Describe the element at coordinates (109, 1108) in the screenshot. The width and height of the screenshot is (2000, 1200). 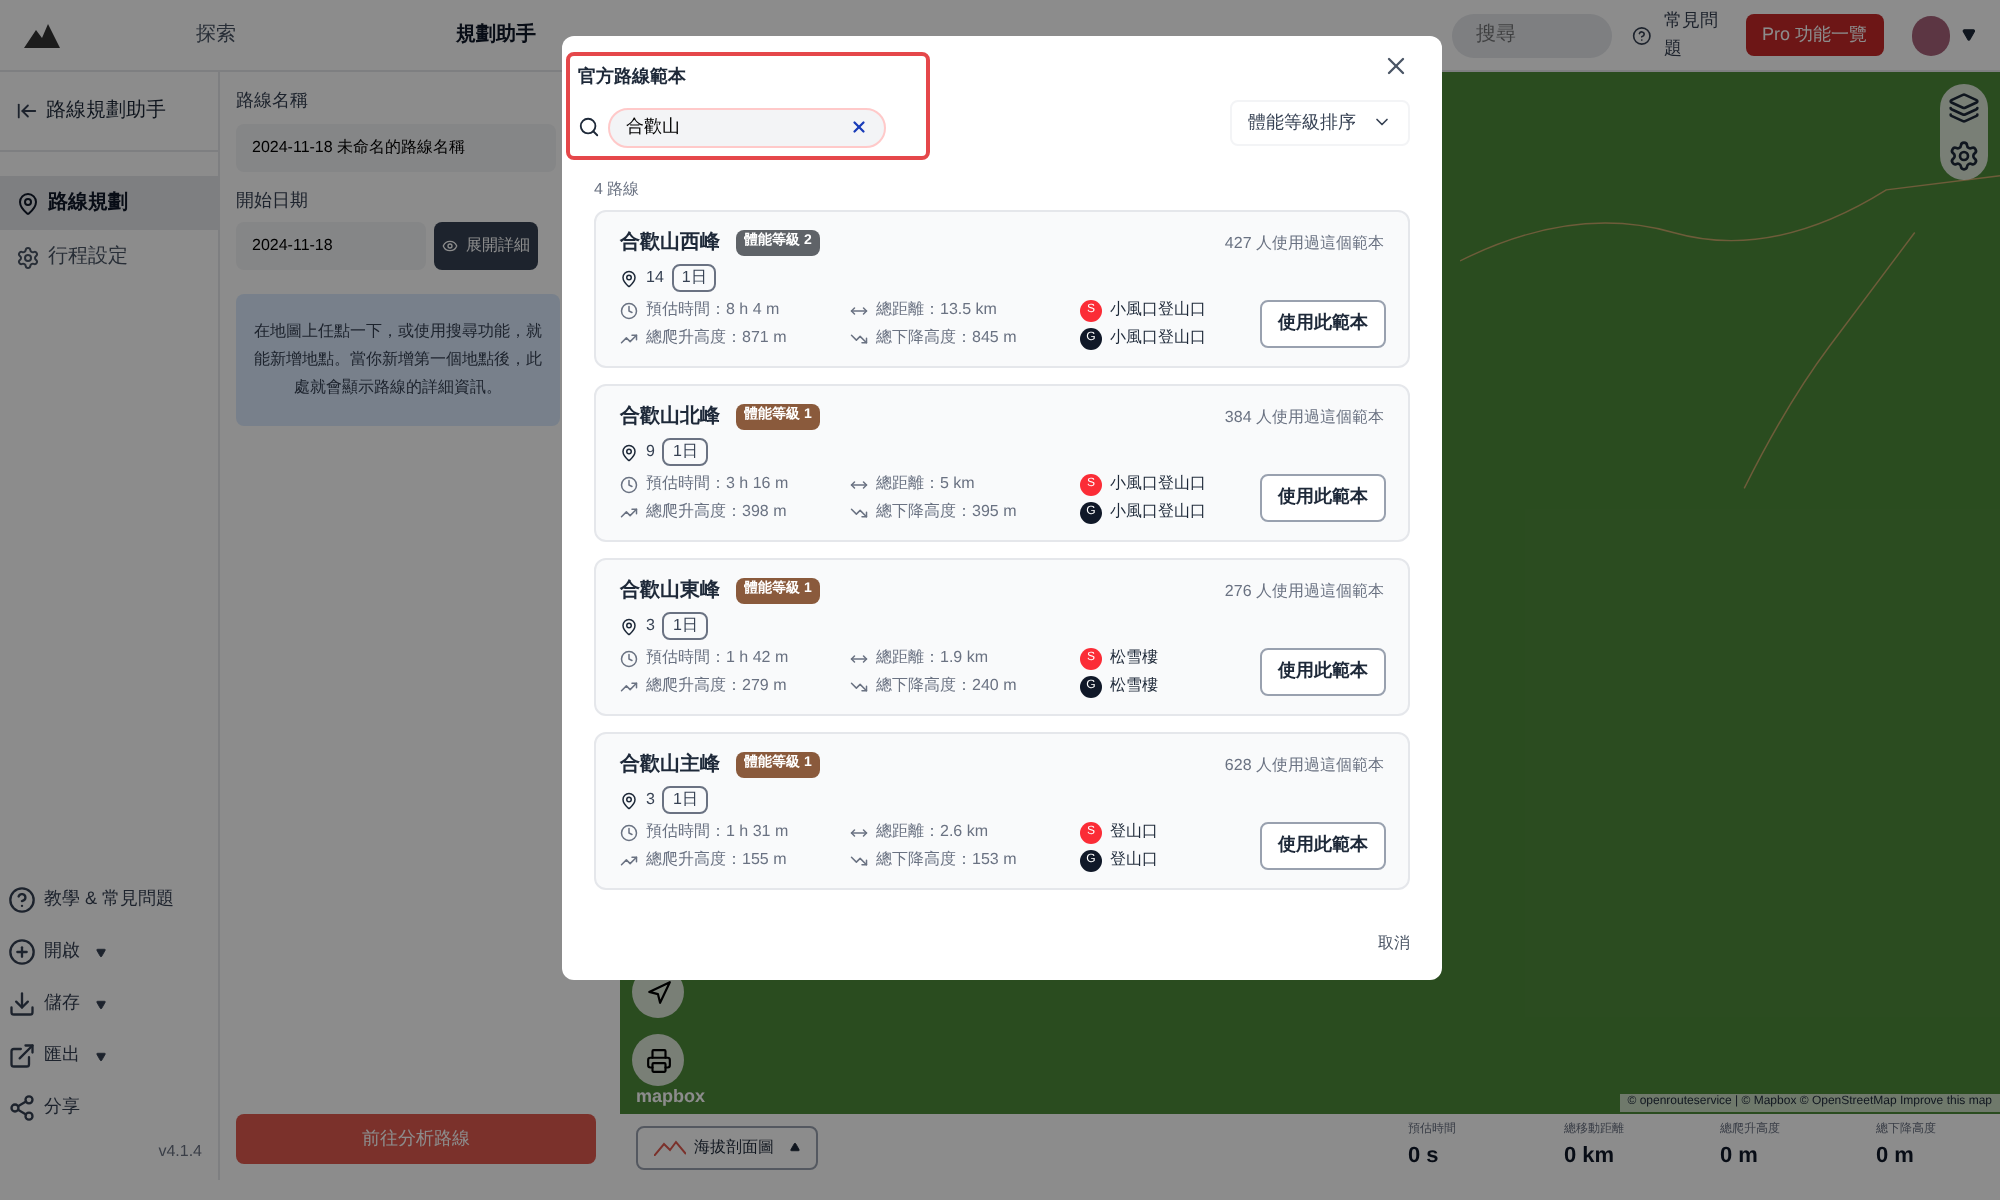
I see `sidebar-action: 分享` at that location.